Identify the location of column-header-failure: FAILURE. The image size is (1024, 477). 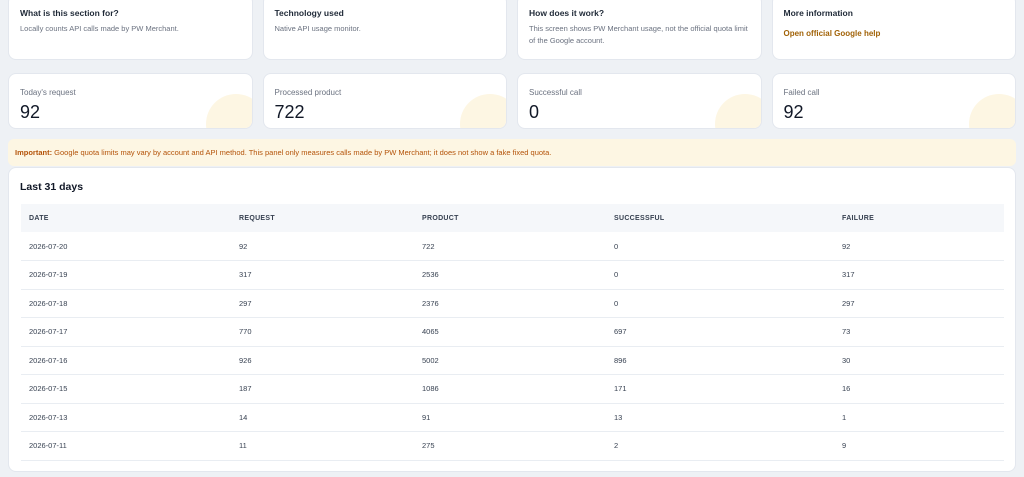
(858, 218).